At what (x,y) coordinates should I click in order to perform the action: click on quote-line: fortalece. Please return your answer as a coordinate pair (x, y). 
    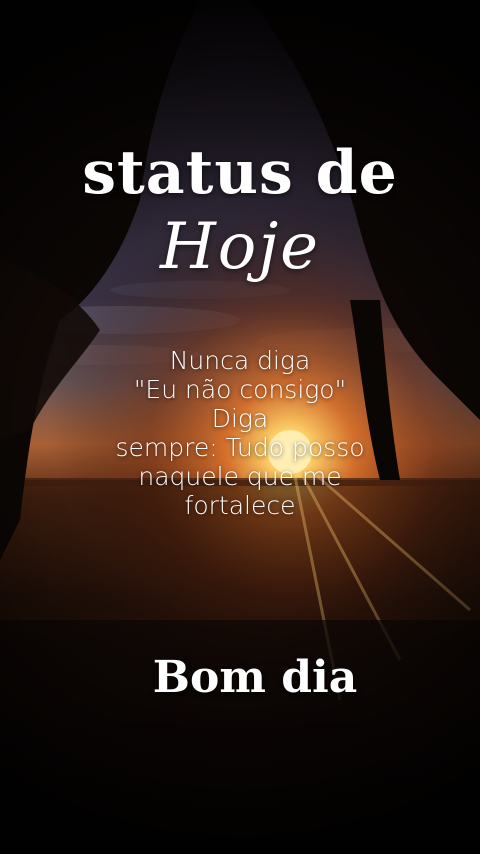
    Looking at the image, I should click on (240, 505).